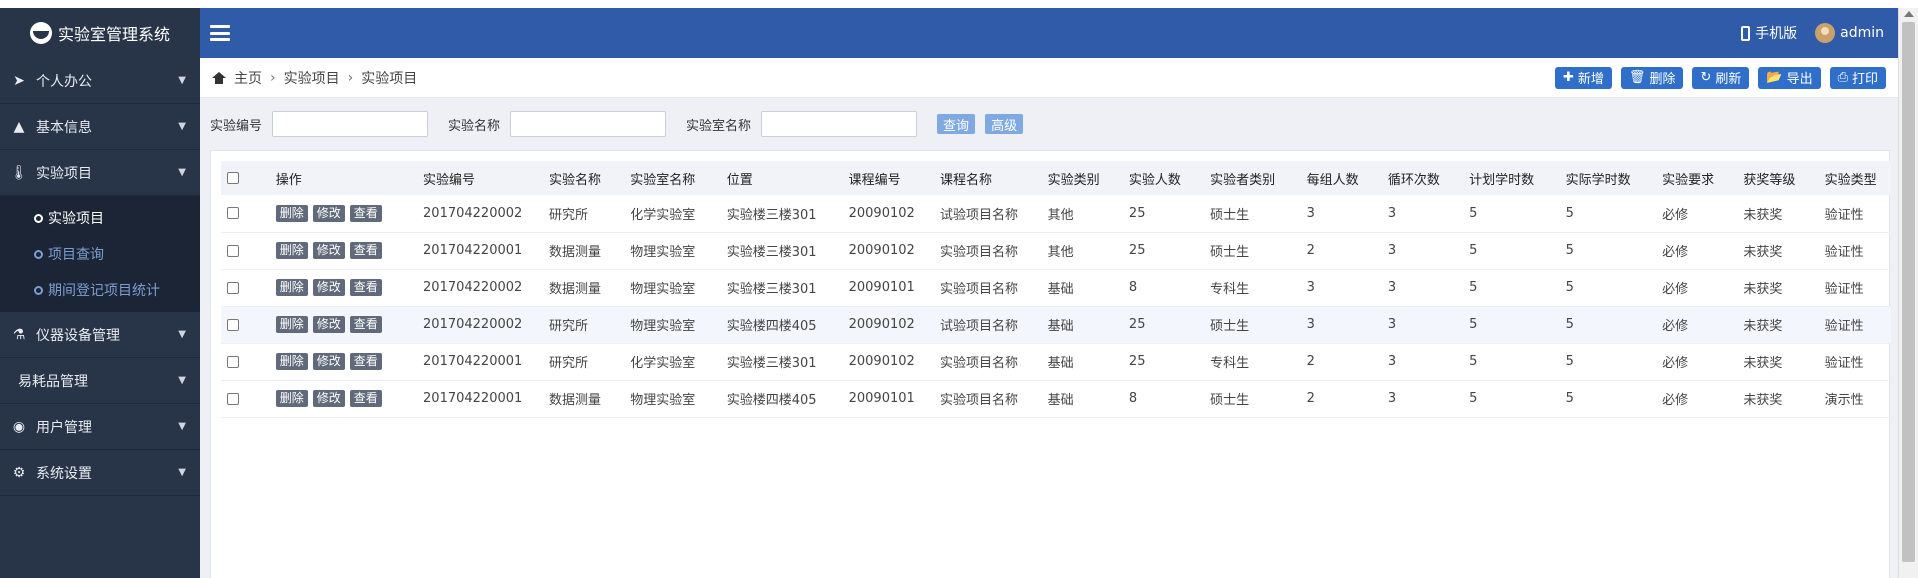 This screenshot has width=1918, height=578. What do you see at coordinates (100, 218) in the screenshot?
I see `submenu-item-experiment-projects: 实验项目` at bounding box center [100, 218].